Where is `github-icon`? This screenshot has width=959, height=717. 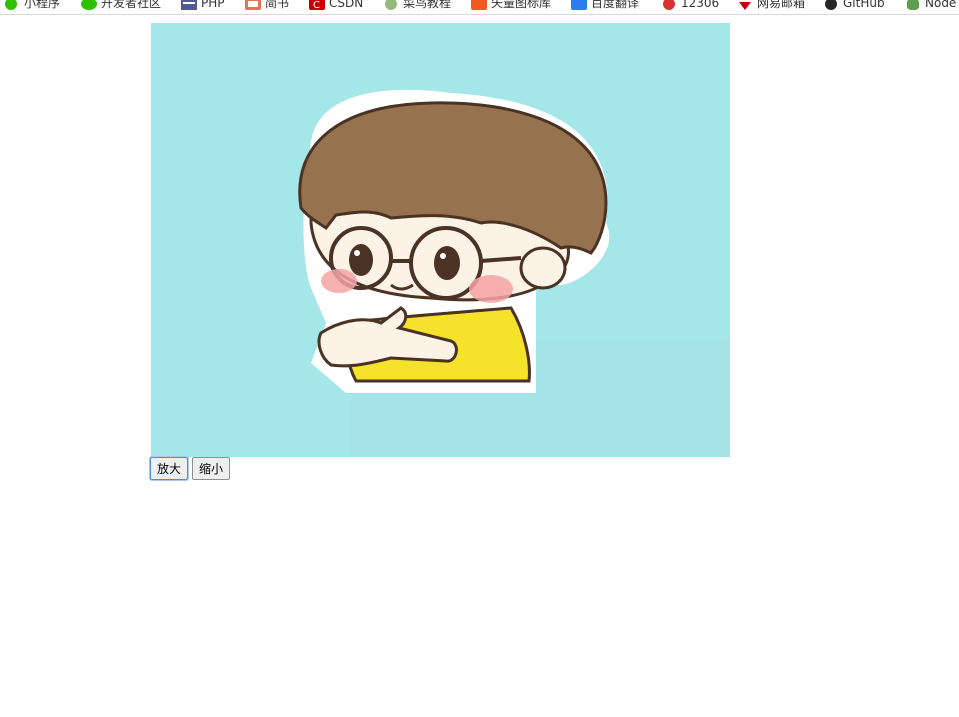 github-icon is located at coordinates (830, 5).